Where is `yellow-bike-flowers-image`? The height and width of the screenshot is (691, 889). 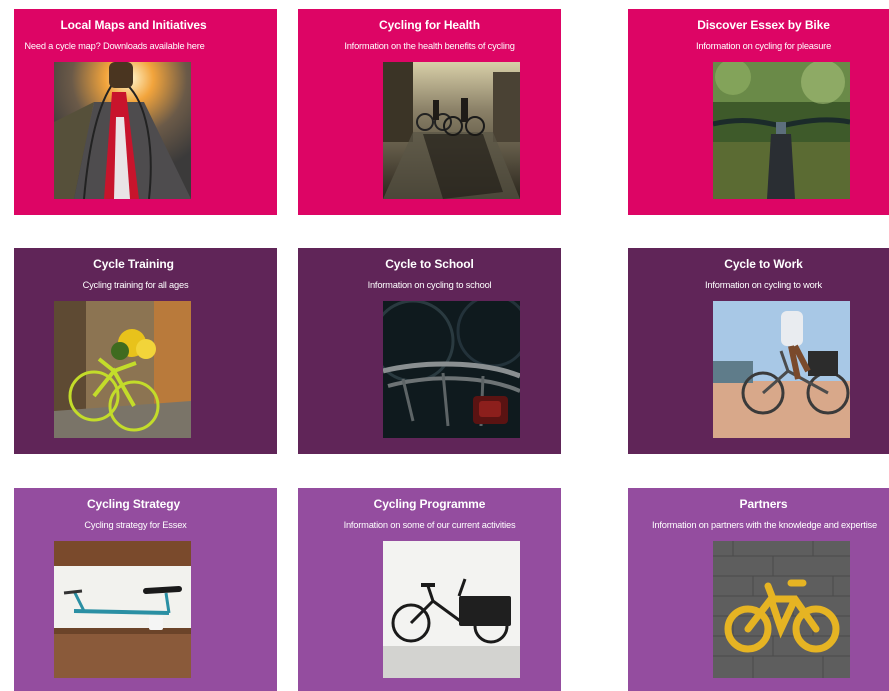
yellow-bike-flowers-image is located at coordinates (122, 369).